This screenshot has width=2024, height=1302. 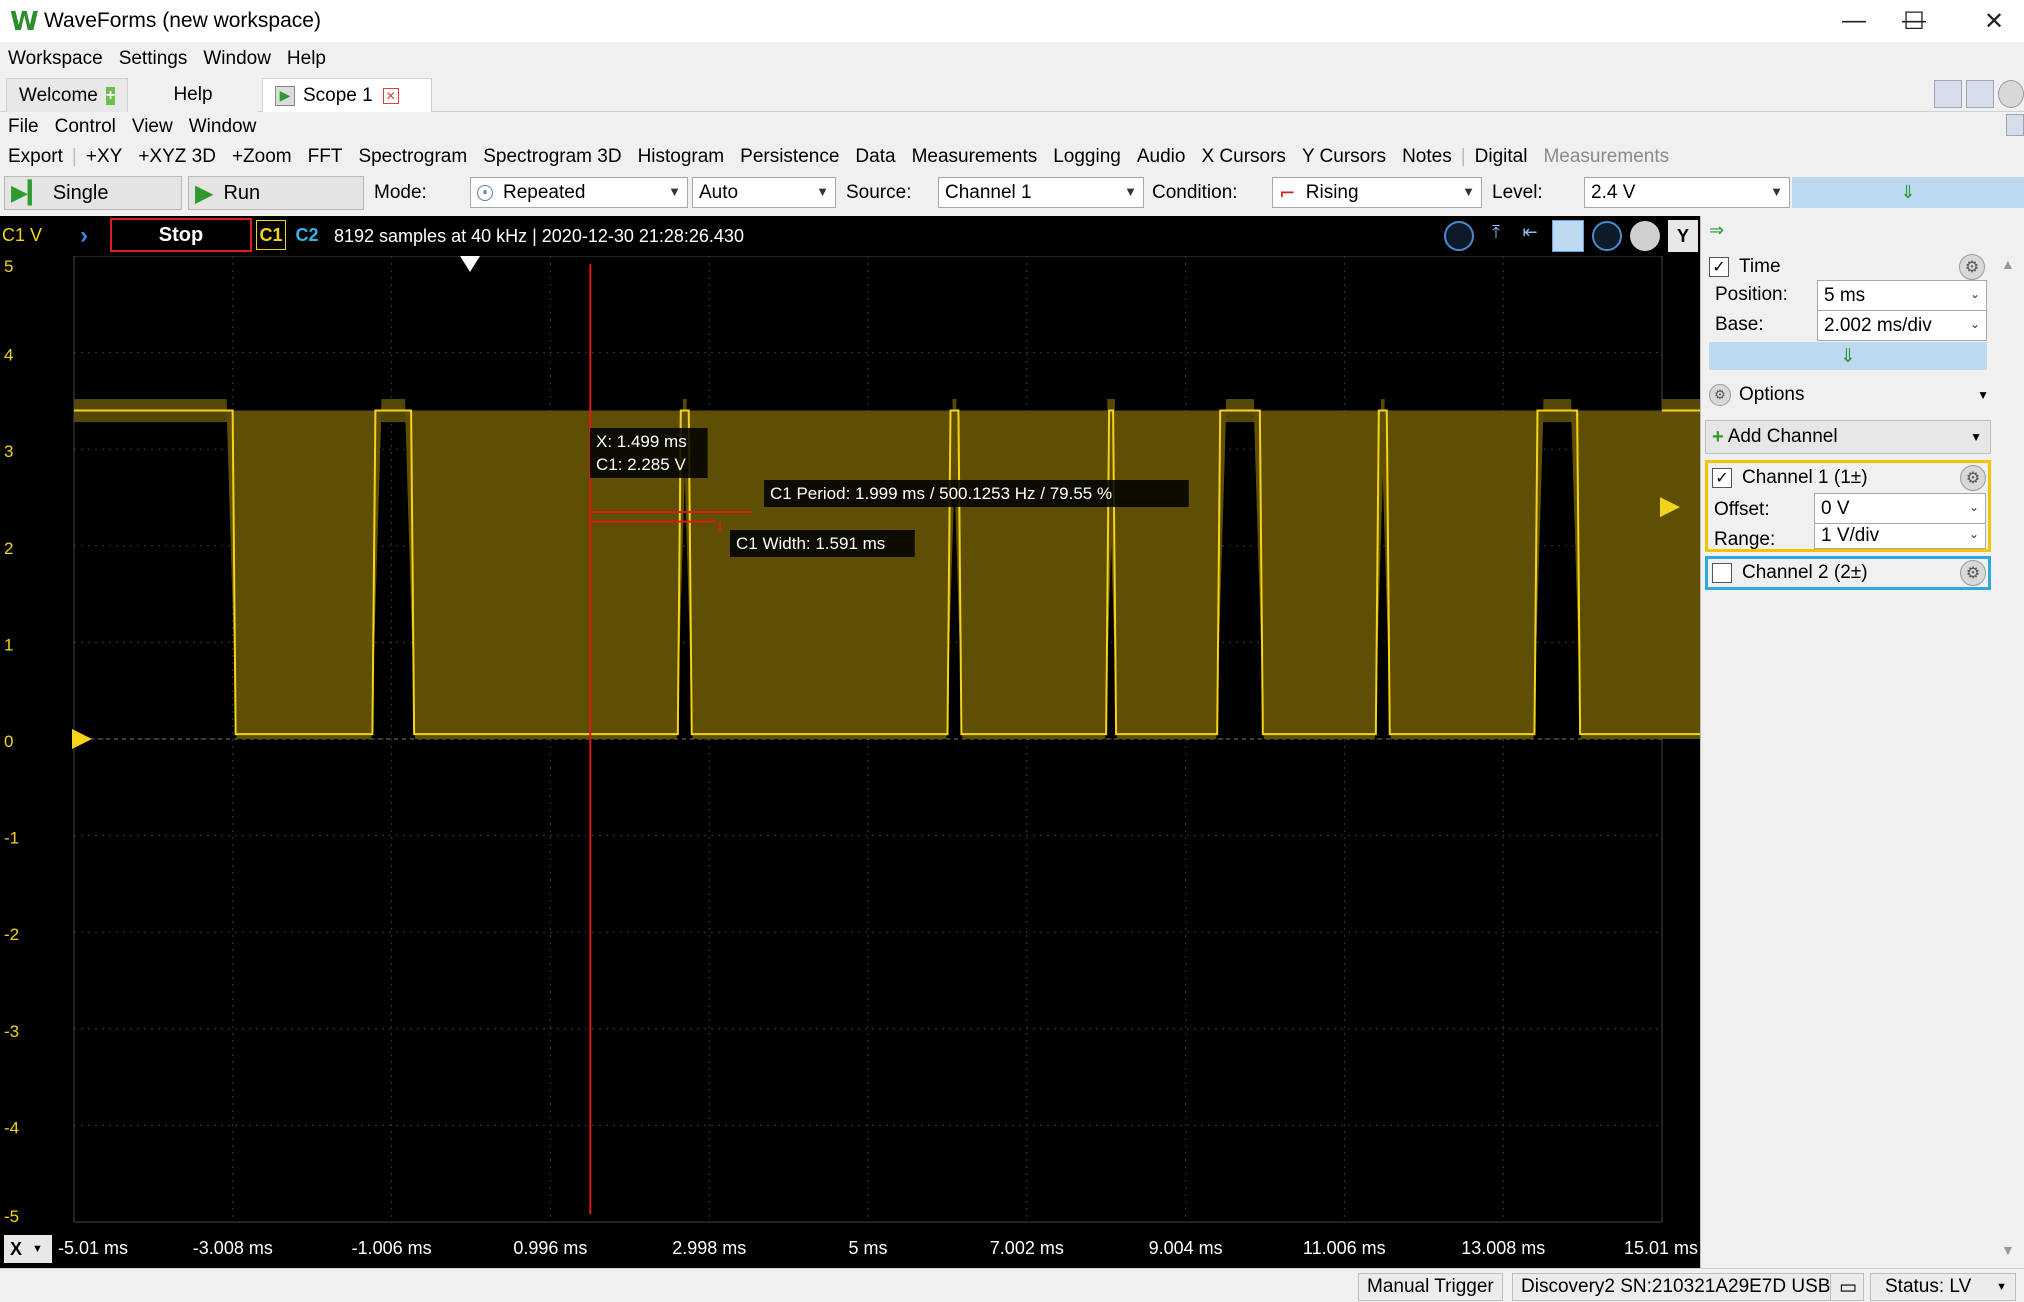 What do you see at coordinates (1344, 157) in the screenshot?
I see `toolbar-y-cursors: Y Cursors` at bounding box center [1344, 157].